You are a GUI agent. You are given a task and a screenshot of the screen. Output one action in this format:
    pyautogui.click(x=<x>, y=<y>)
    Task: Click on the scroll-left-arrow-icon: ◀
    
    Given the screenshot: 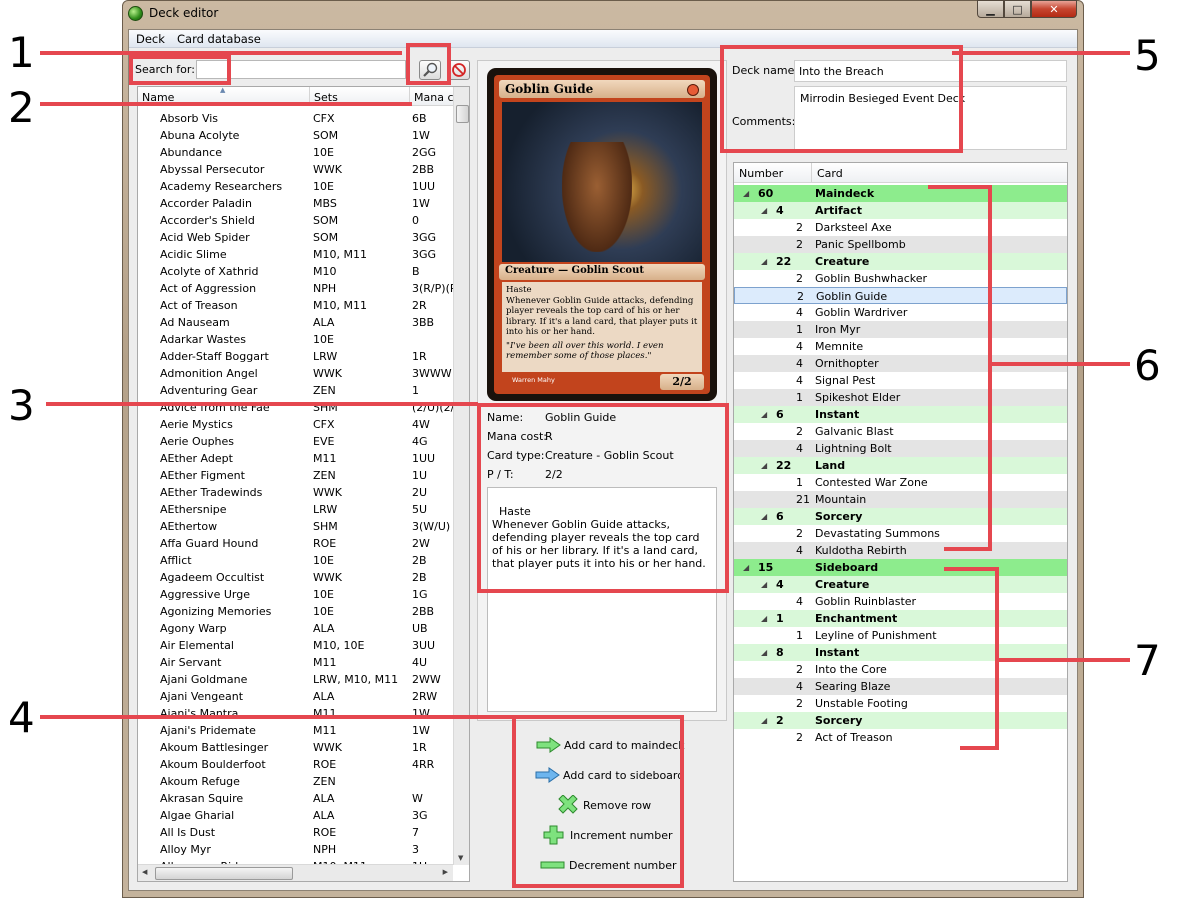 What is the action you would take?
    pyautogui.click(x=144, y=872)
    